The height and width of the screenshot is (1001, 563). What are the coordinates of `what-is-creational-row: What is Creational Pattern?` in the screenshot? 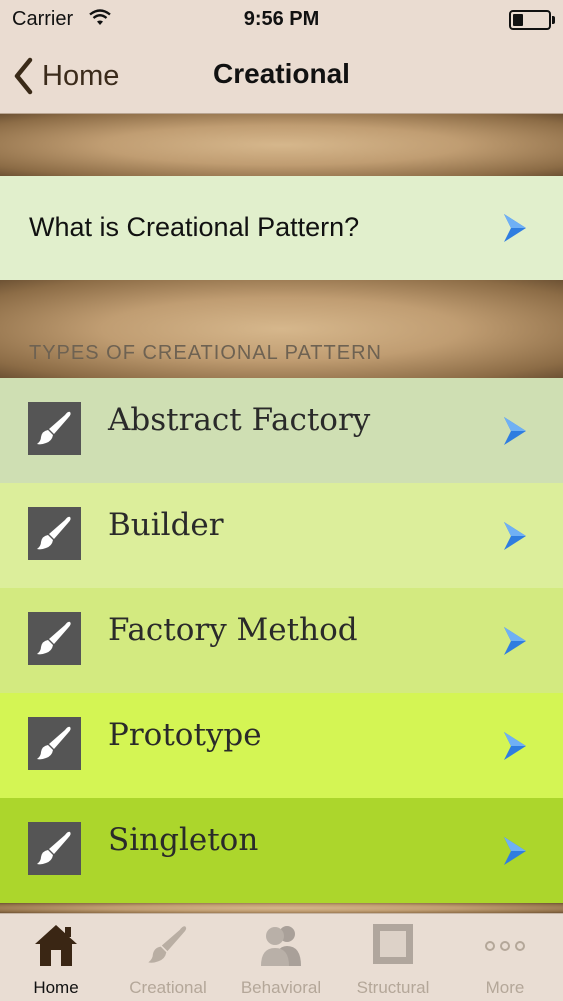 It's located at (281, 228).